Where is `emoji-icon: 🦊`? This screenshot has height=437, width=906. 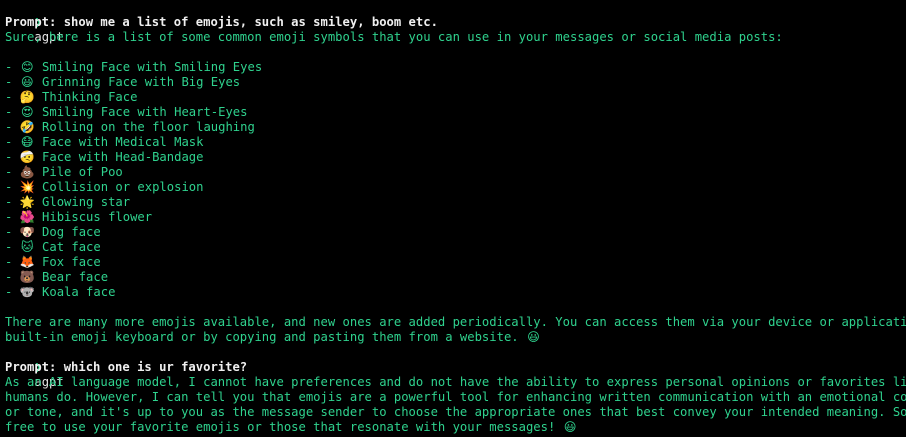 emoji-icon: 🦊 is located at coordinates (27, 262).